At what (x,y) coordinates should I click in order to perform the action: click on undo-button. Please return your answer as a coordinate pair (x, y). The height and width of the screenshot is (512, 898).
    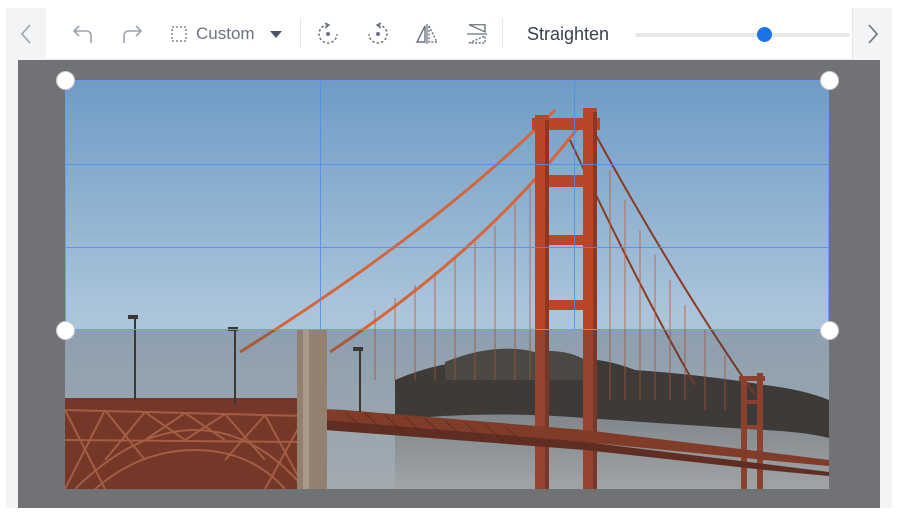
    Looking at the image, I should click on (83, 34).